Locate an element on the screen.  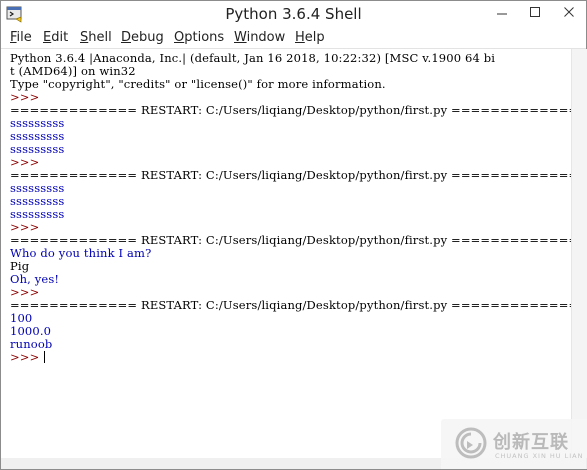
menu-edit: Edit is located at coordinates (55, 37).